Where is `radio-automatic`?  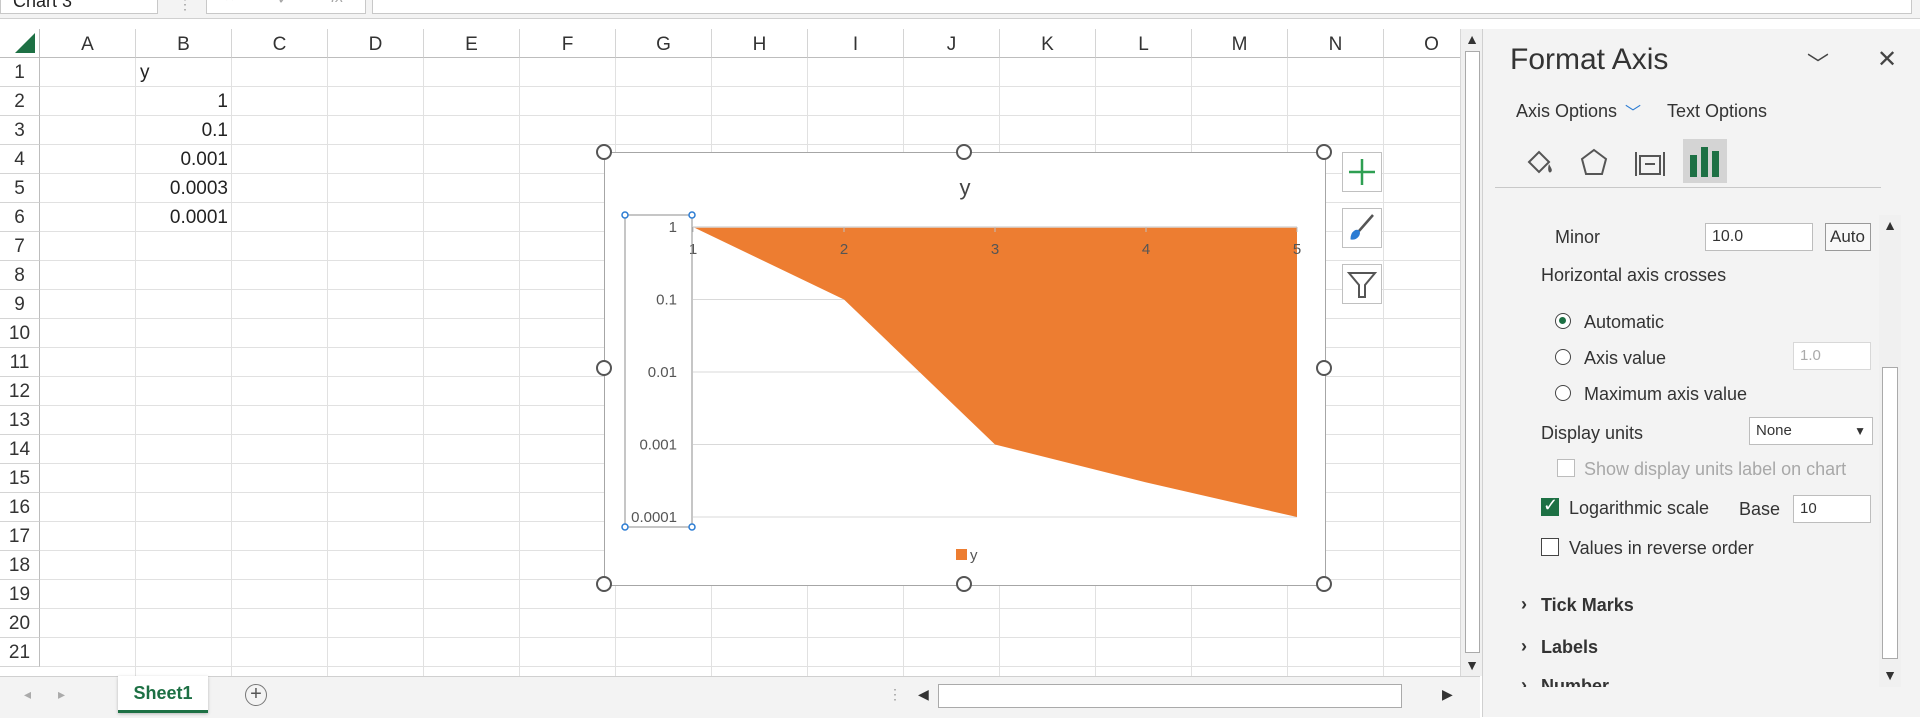 radio-automatic is located at coordinates (1563, 321).